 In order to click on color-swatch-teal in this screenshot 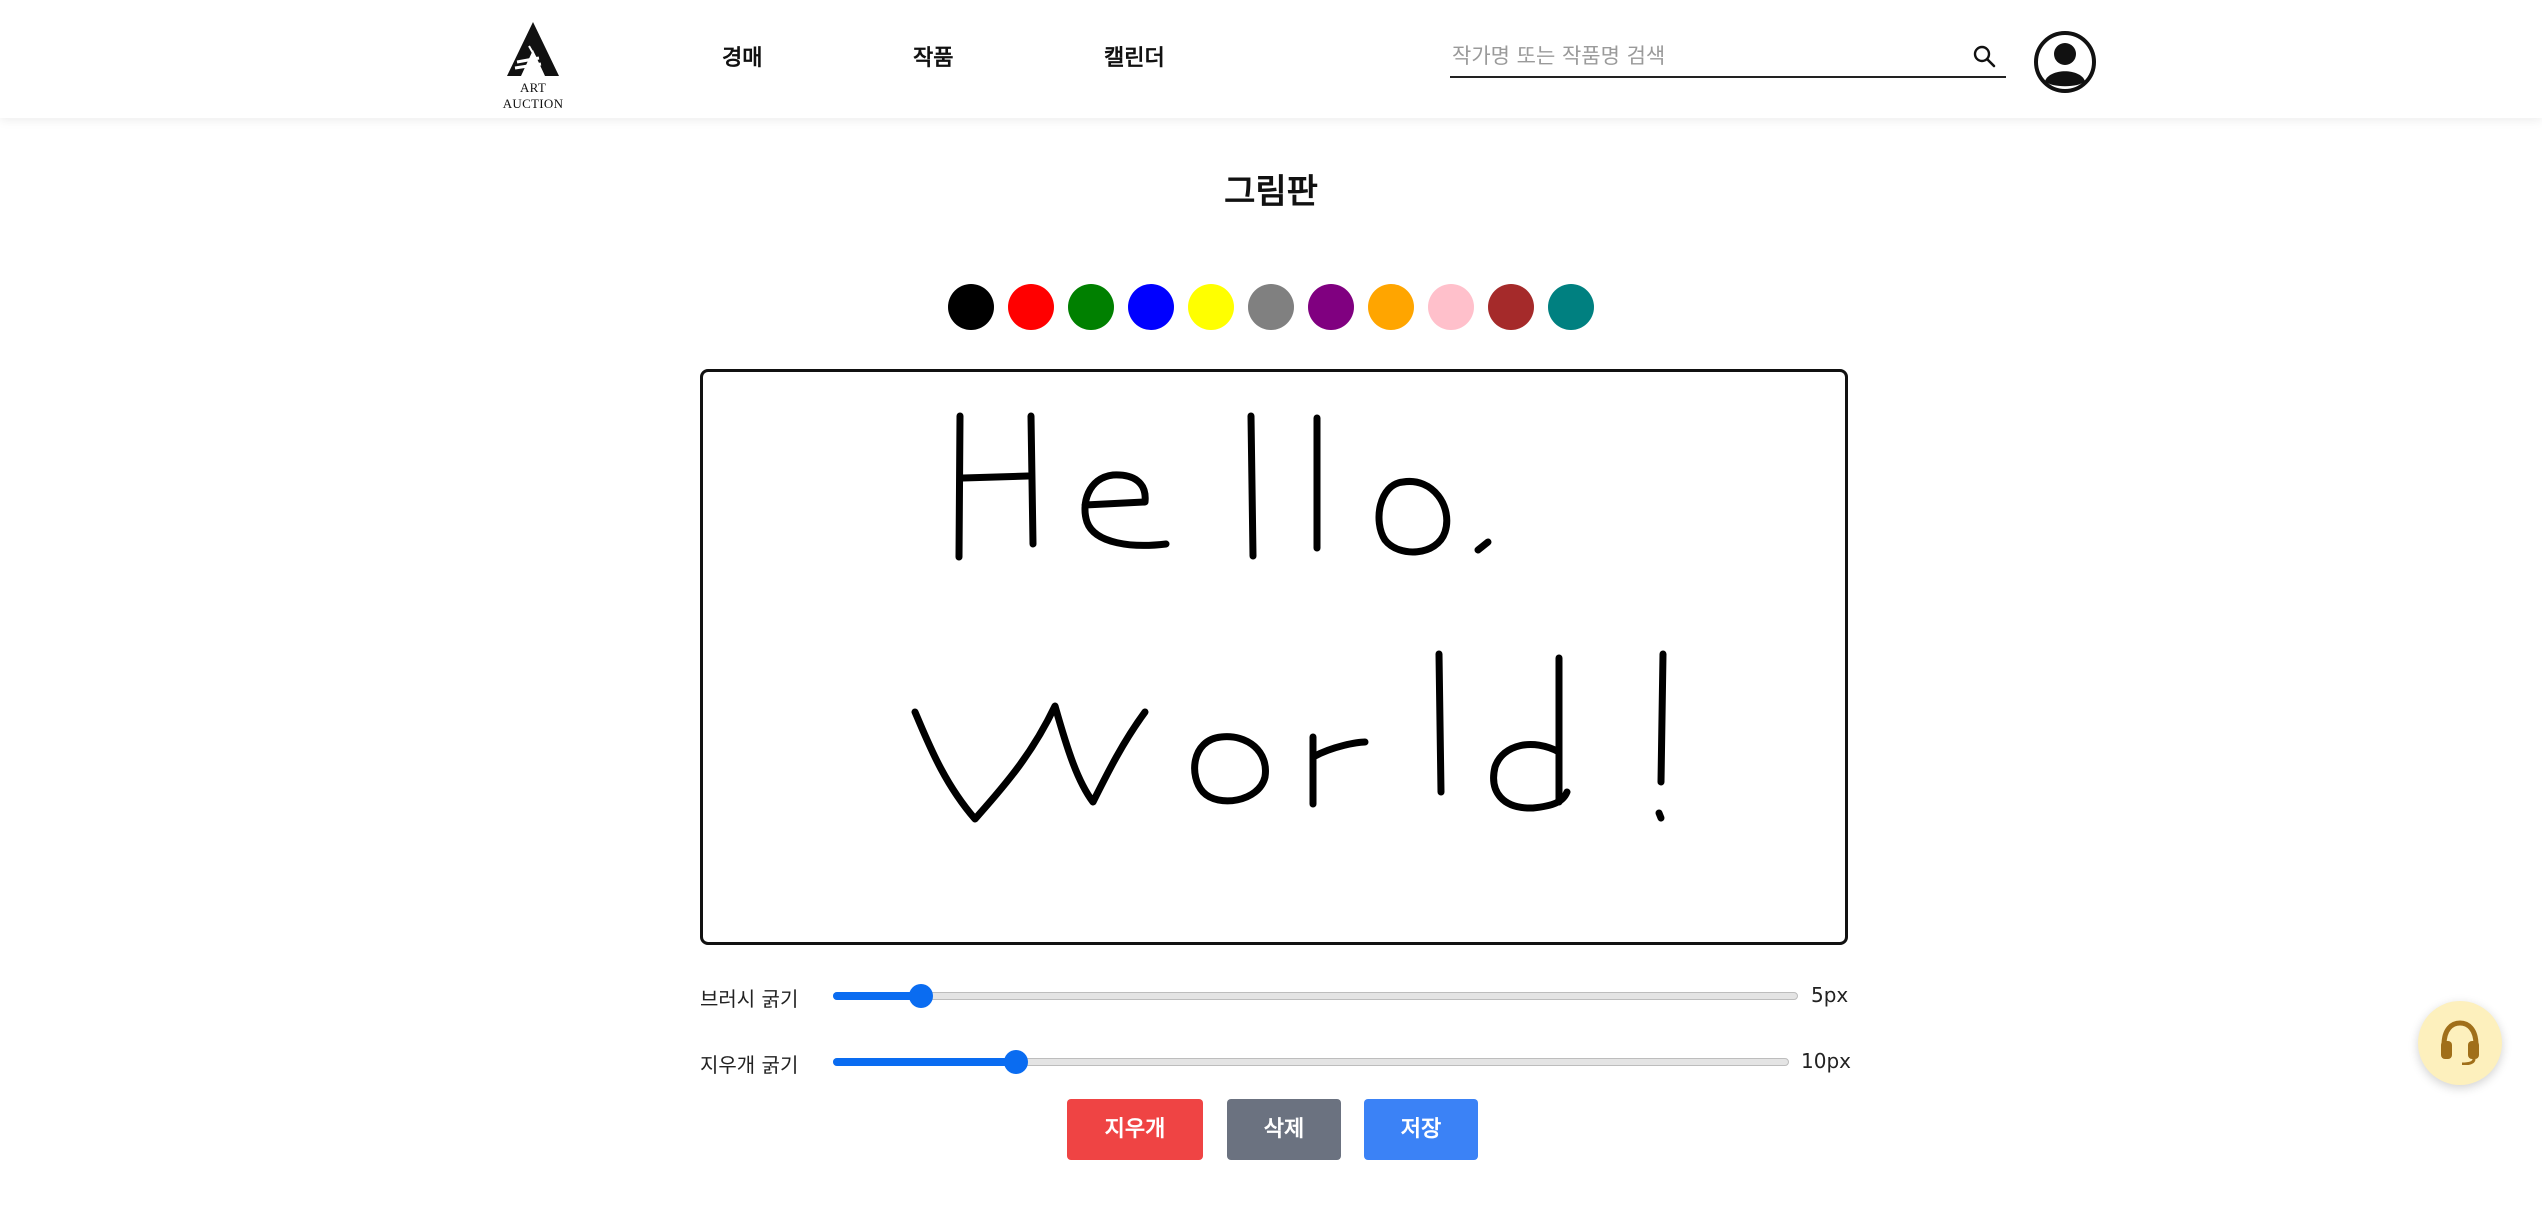, I will do `click(1571, 307)`.